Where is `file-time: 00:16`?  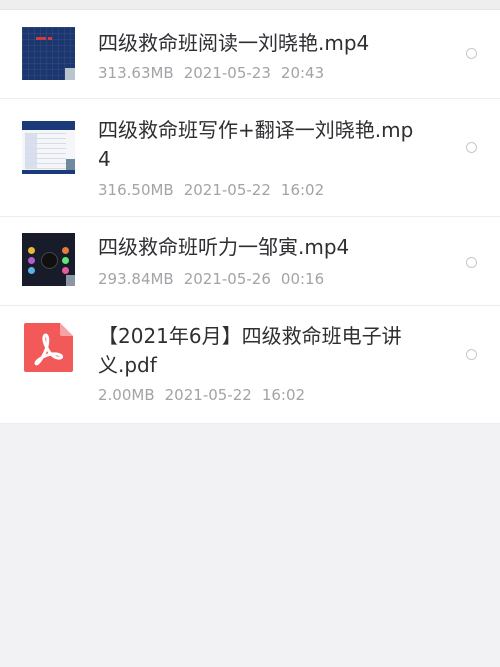
file-time: 00:16 is located at coordinates (302, 279).